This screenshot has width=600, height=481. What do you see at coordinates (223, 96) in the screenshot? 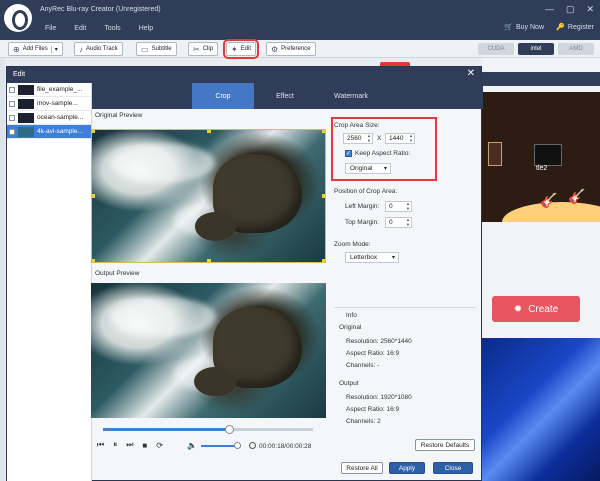
I see `tab-crop: Crop` at bounding box center [223, 96].